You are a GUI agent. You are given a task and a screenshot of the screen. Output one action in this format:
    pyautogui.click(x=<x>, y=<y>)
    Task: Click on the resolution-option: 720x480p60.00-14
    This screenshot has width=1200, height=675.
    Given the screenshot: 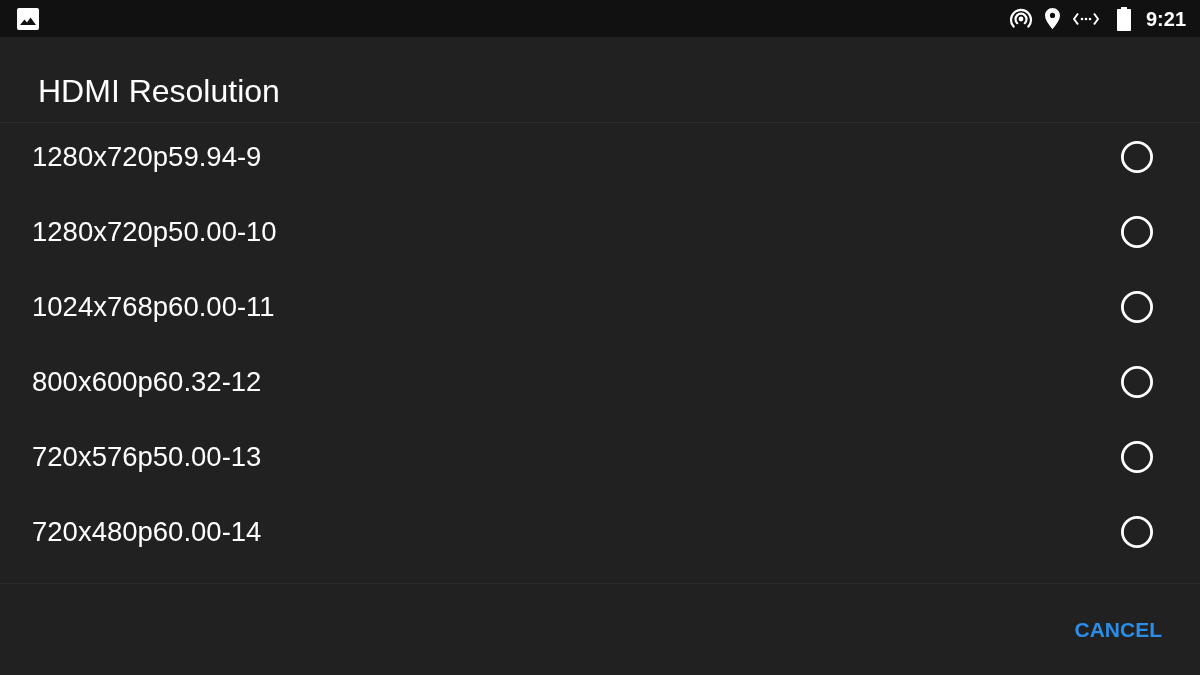 What is the action you would take?
    pyautogui.click(x=600, y=531)
    